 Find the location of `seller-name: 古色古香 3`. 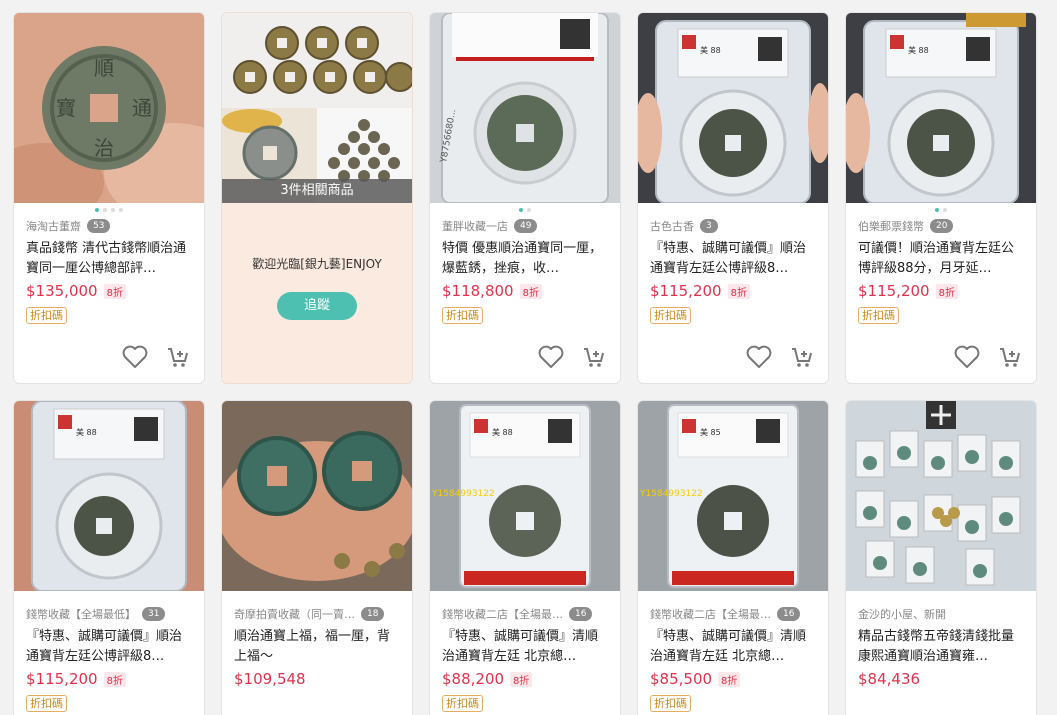

seller-name: 古色古香 3 is located at coordinates (733, 226).